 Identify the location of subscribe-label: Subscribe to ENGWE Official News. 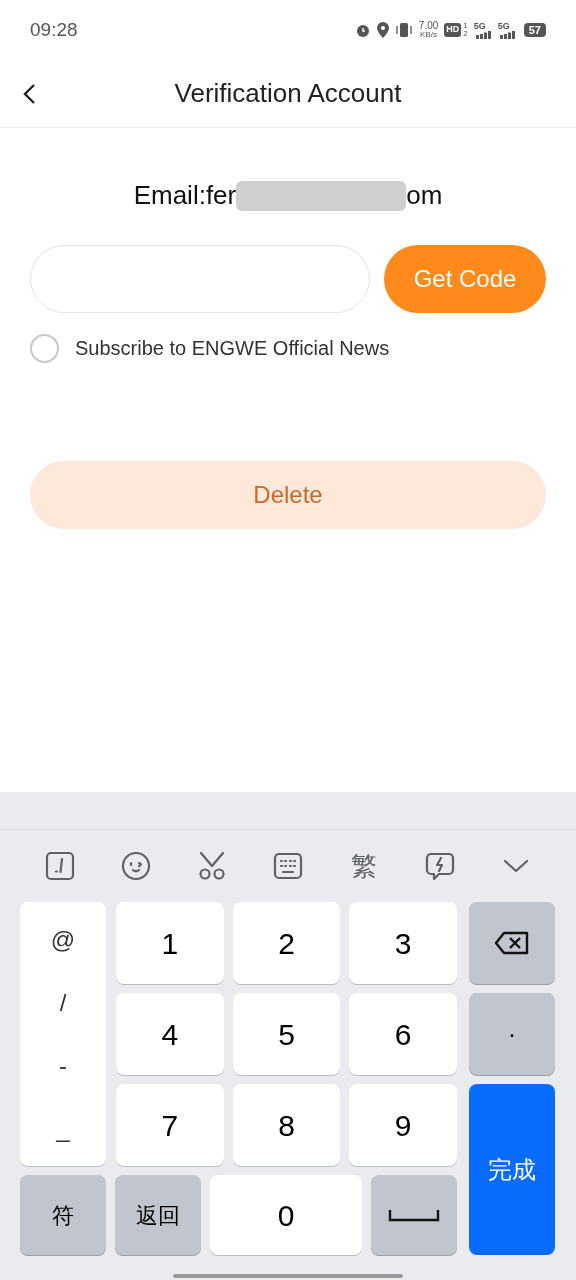
(232, 348).